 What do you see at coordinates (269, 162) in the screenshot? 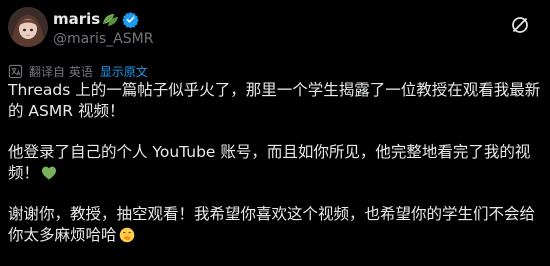
I see `post-paragraph-text: 他登录了自己的个人 YouTube 账号，而且如你所见，他完整地看完了我的视频！` at bounding box center [269, 162].